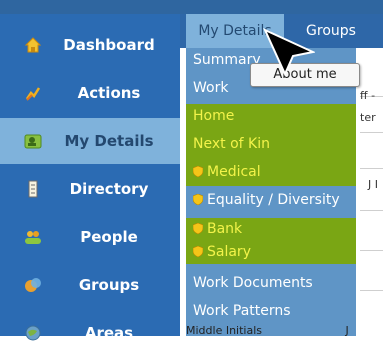  I want to click on sidebar-item-areas: Areas, so click(90, 333).